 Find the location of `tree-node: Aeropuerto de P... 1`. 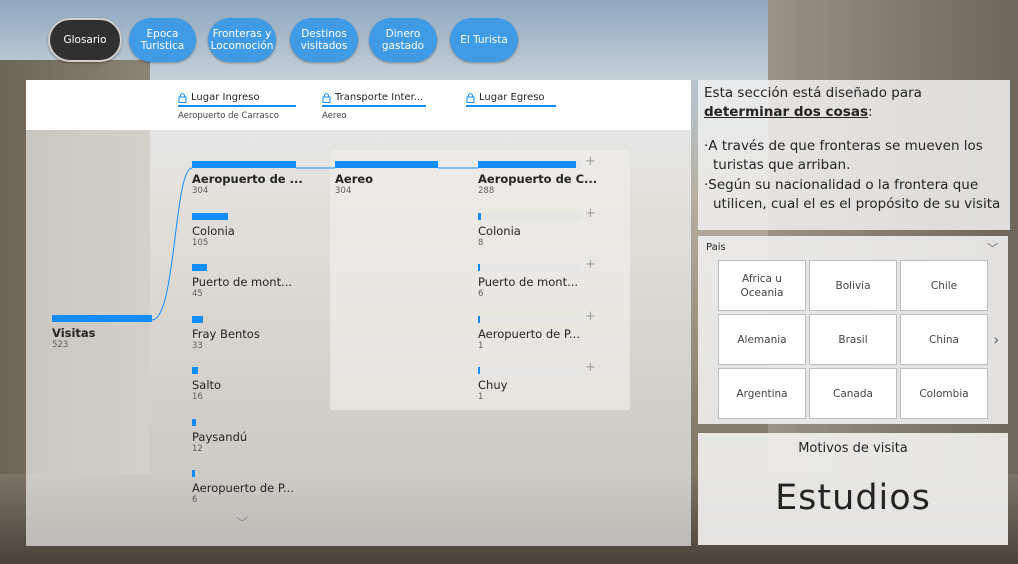

tree-node: Aeropuerto de P... 1 is located at coordinates (529, 333).